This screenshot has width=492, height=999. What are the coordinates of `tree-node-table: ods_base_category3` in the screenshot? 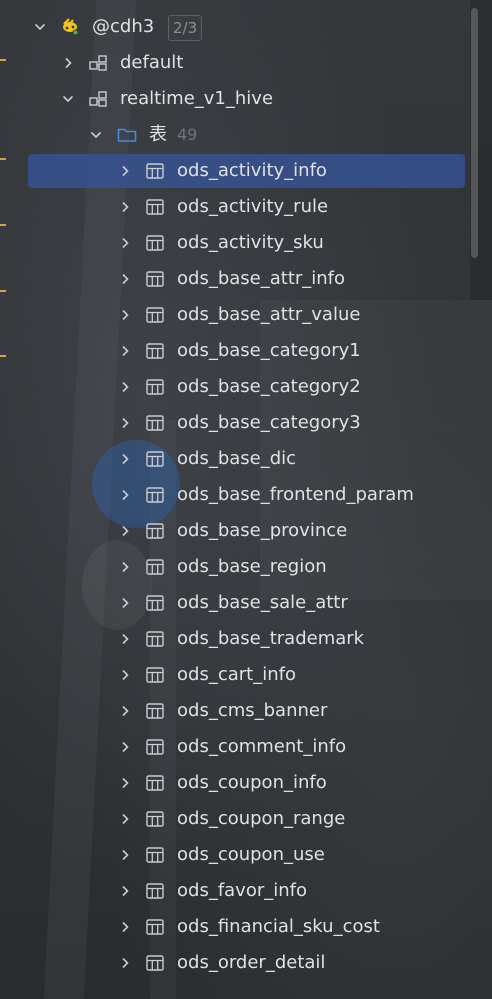 It's located at (235, 423).